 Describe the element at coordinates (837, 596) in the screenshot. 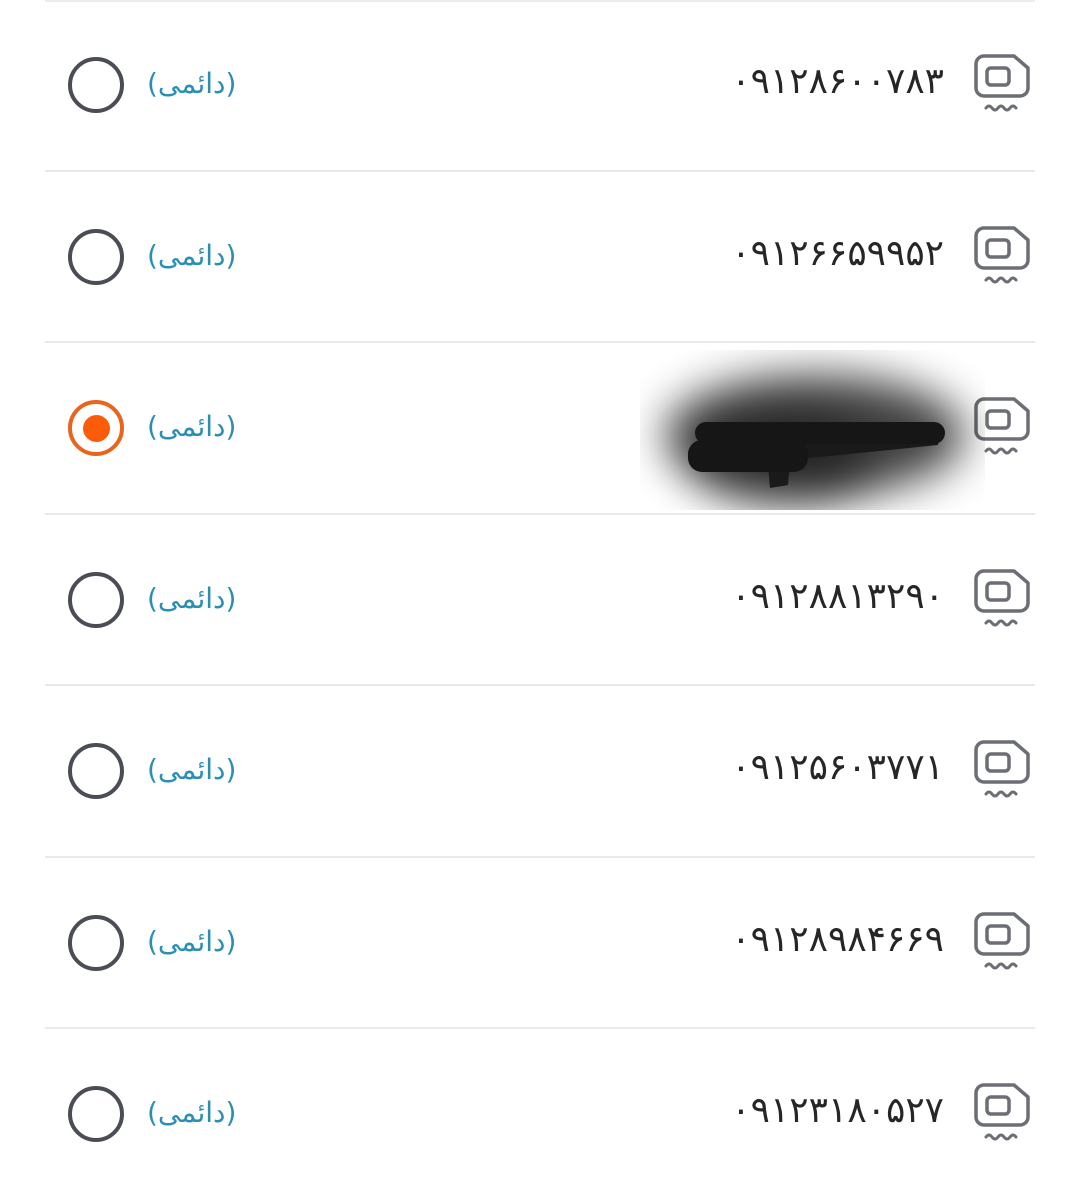

I see `phone-number: ۰۹۱۲۸۸۱۳۲۹۰` at that location.